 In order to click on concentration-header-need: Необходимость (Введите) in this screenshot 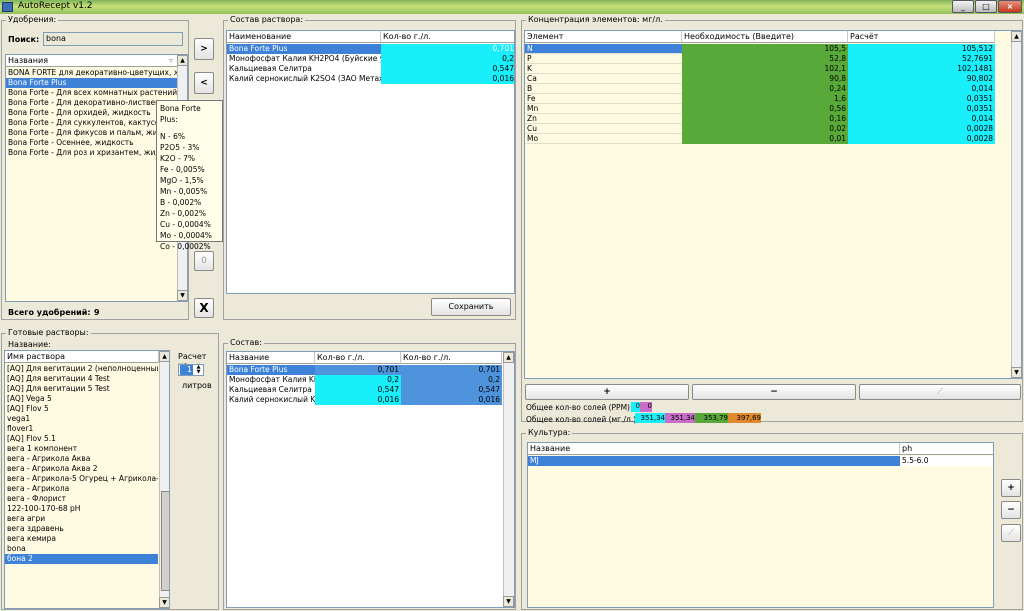, I will do `click(765, 37)`.